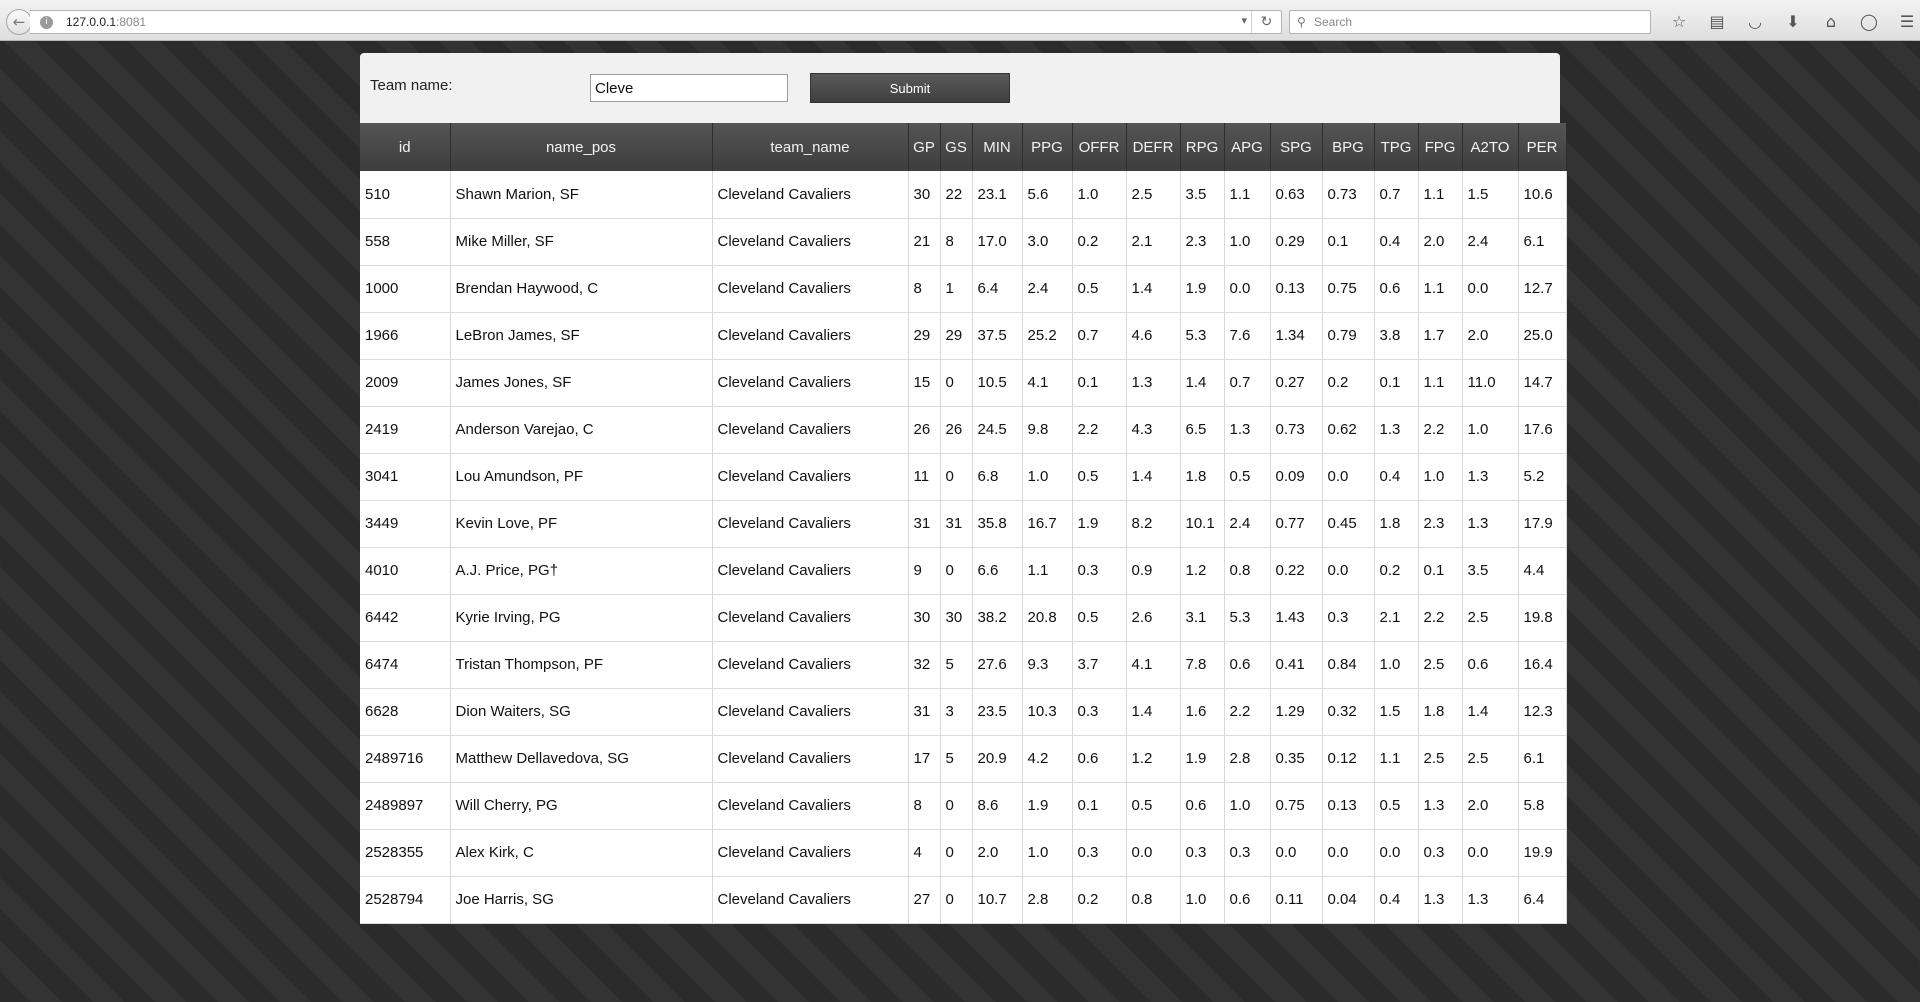  Describe the element at coordinates (997, 430) in the screenshot. I see `cell-min: 24.5` at that location.